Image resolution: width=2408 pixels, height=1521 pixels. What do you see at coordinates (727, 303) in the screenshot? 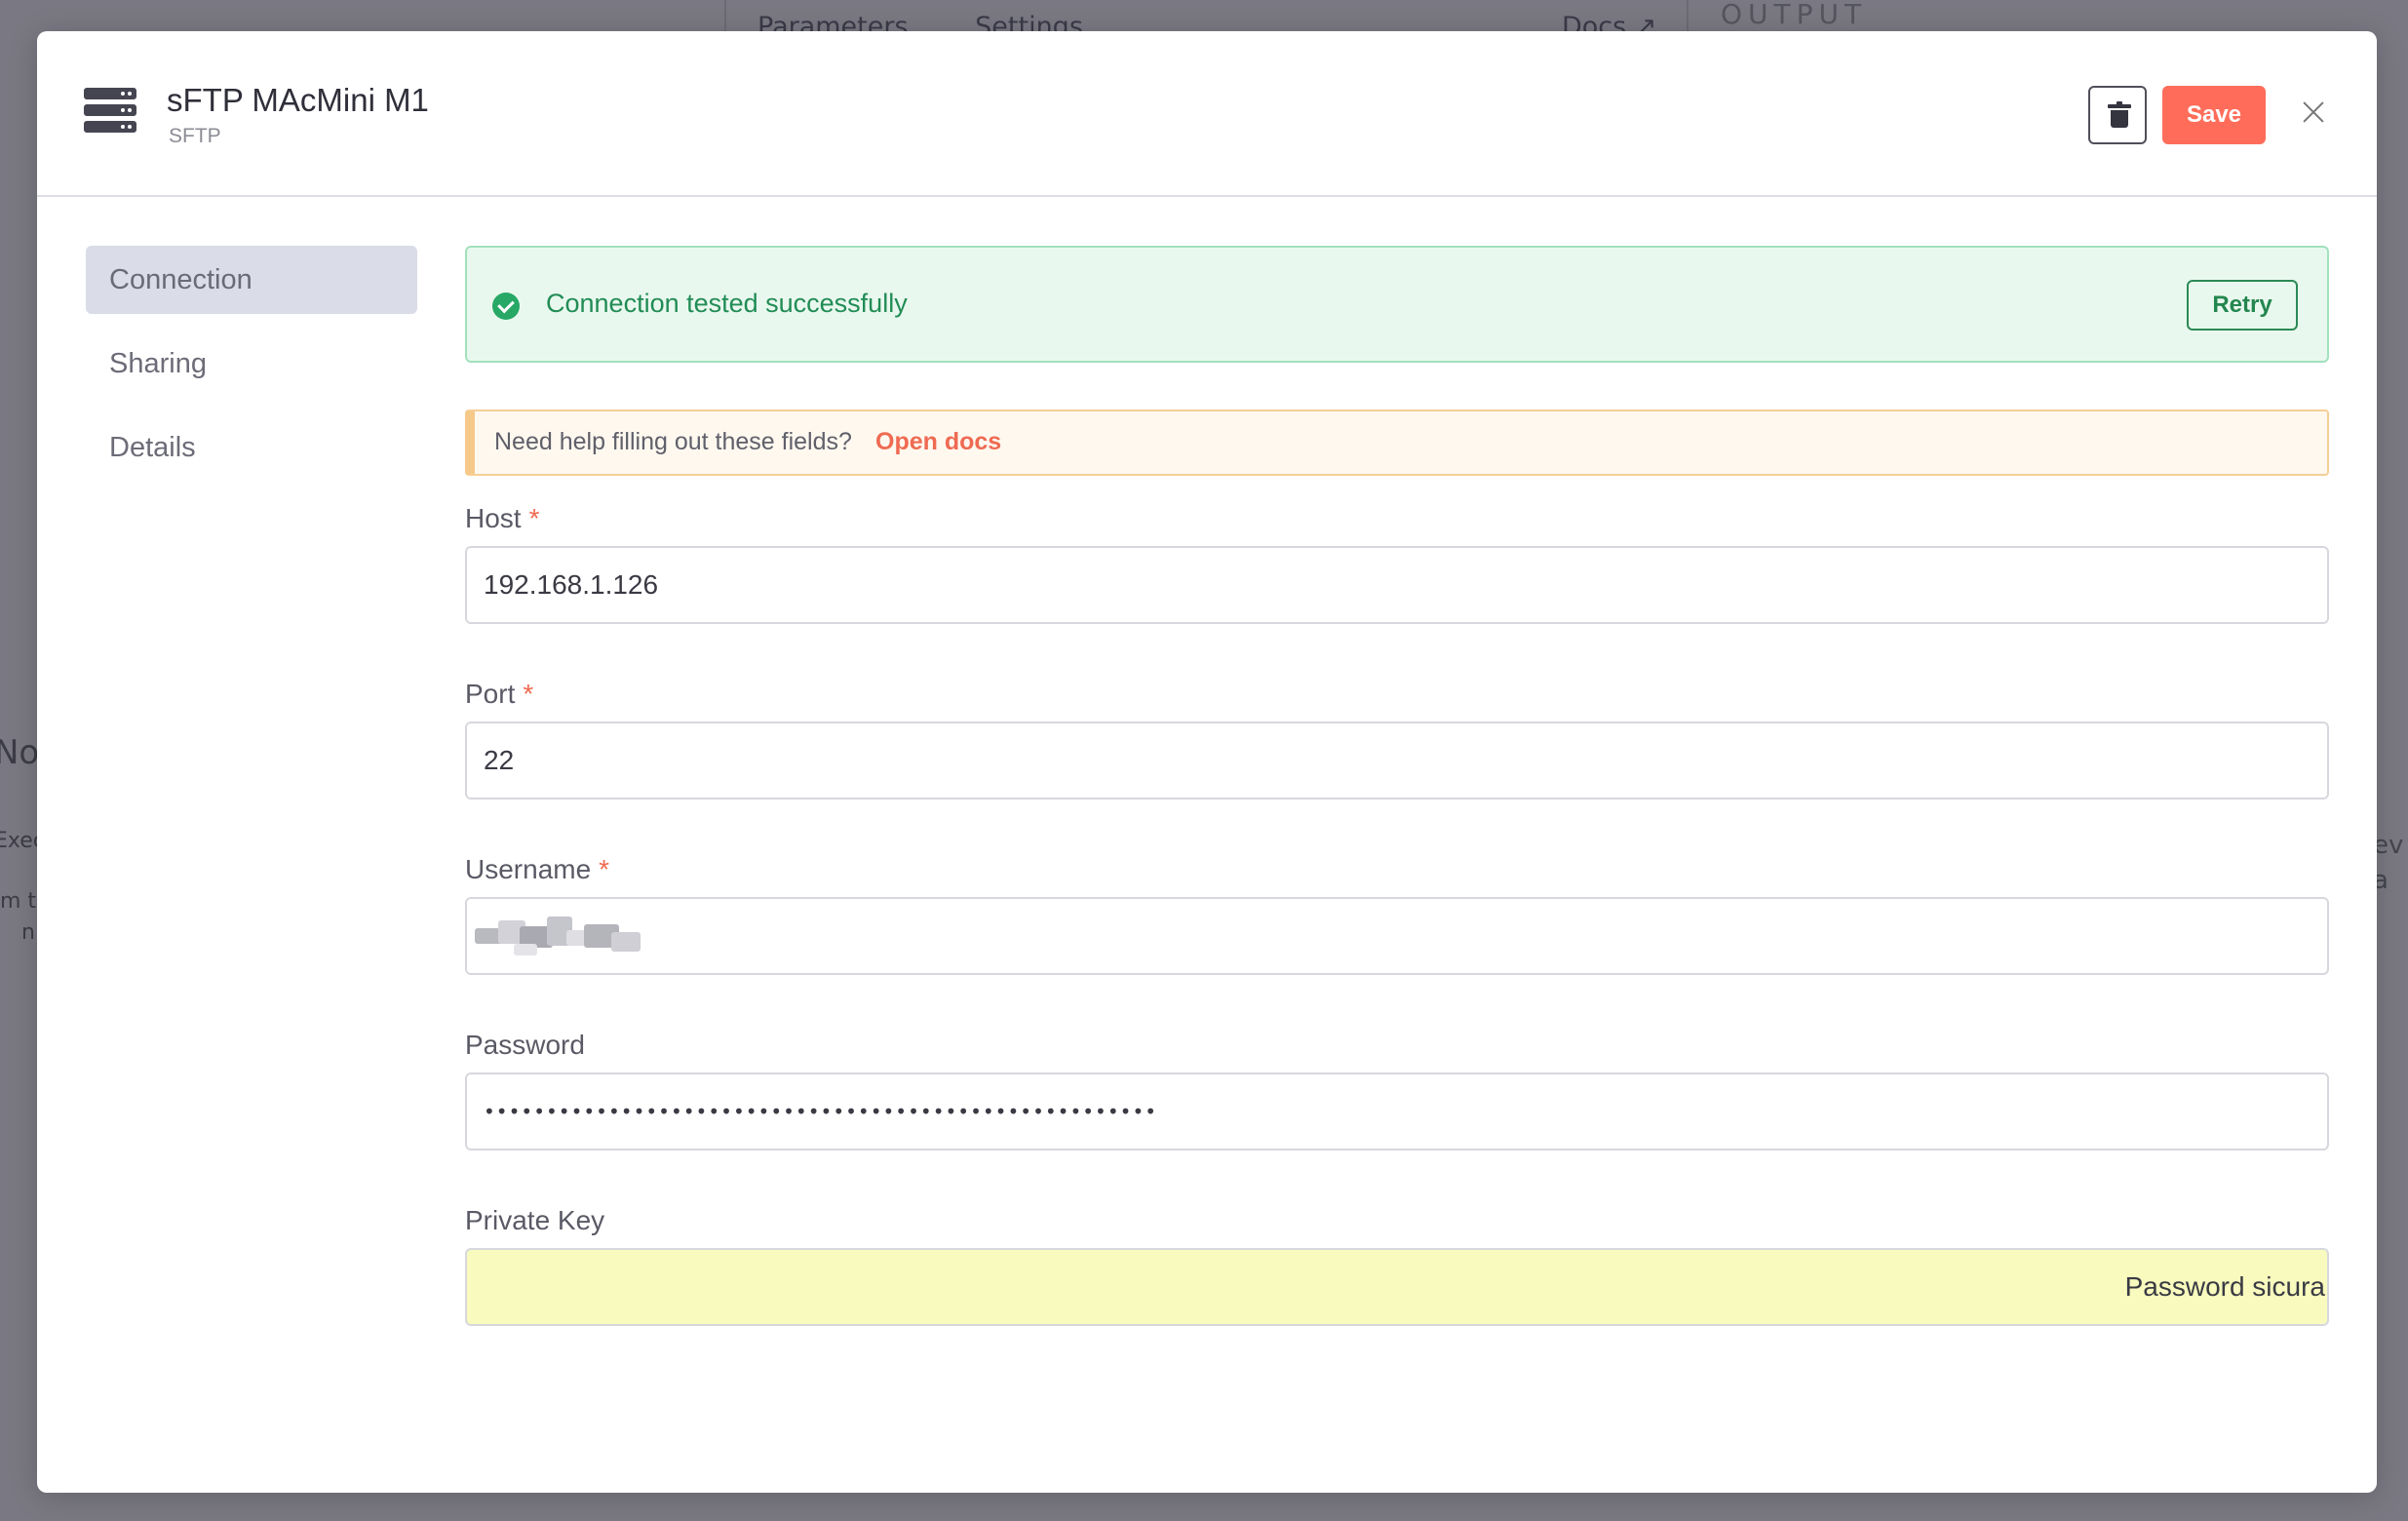
I see `success-message: Connection tested successfully` at bounding box center [727, 303].